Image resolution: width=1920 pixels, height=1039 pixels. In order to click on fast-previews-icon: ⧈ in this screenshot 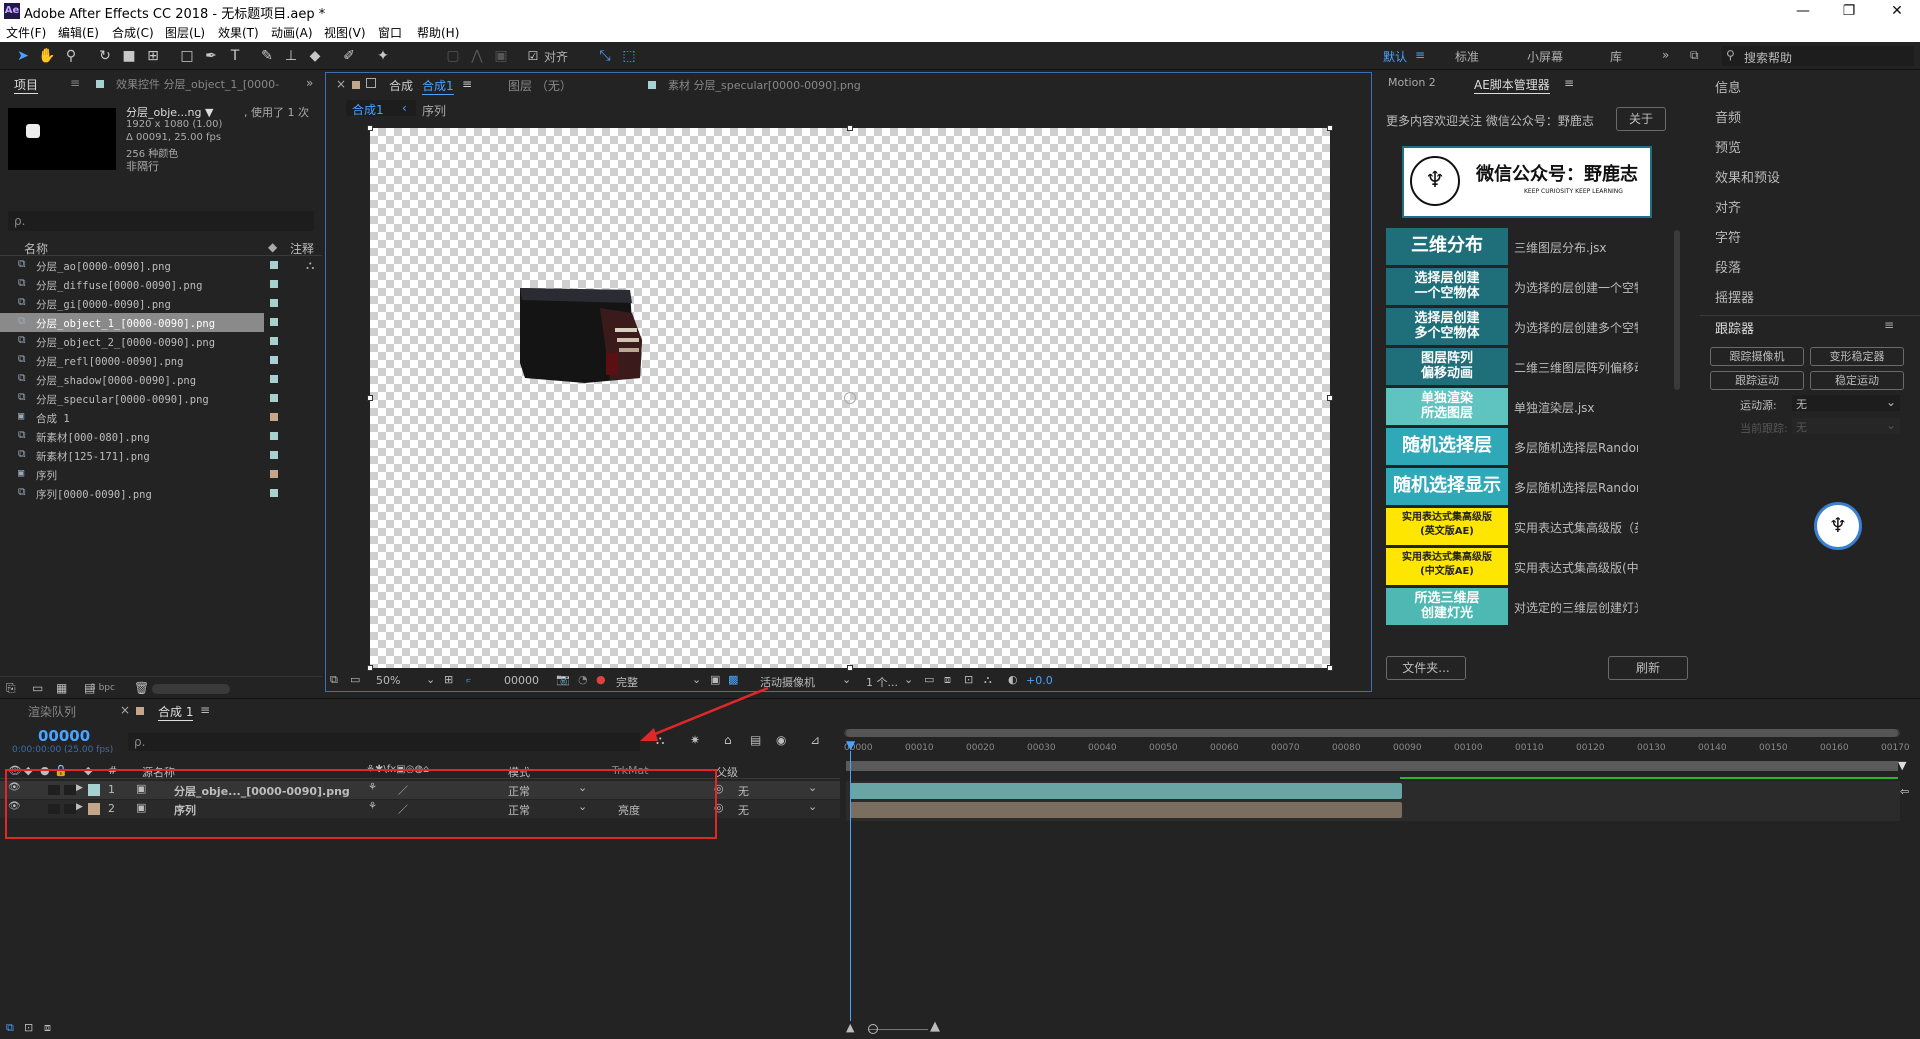, I will do `click(947, 680)`.